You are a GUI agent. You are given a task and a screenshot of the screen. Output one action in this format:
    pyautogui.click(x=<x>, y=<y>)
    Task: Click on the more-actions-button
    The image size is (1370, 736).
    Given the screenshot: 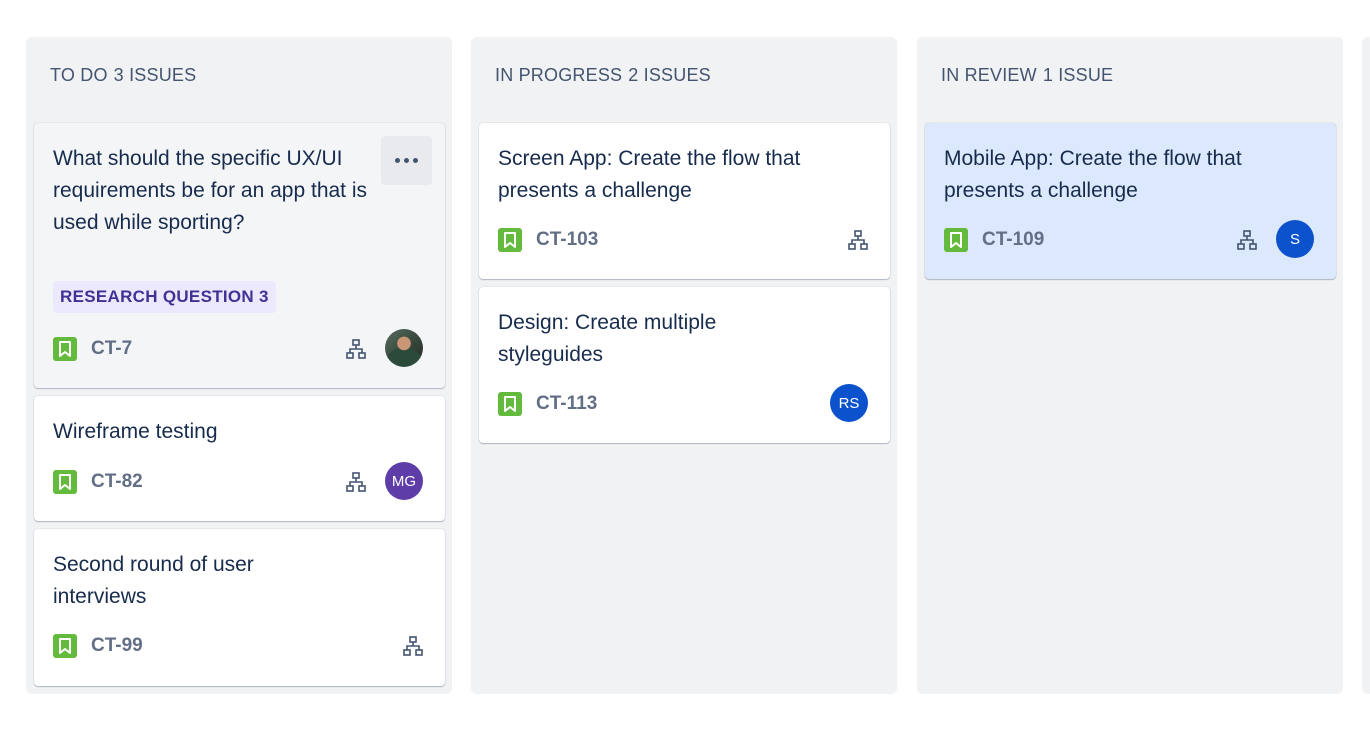 What is the action you would take?
    pyautogui.click(x=406, y=160)
    